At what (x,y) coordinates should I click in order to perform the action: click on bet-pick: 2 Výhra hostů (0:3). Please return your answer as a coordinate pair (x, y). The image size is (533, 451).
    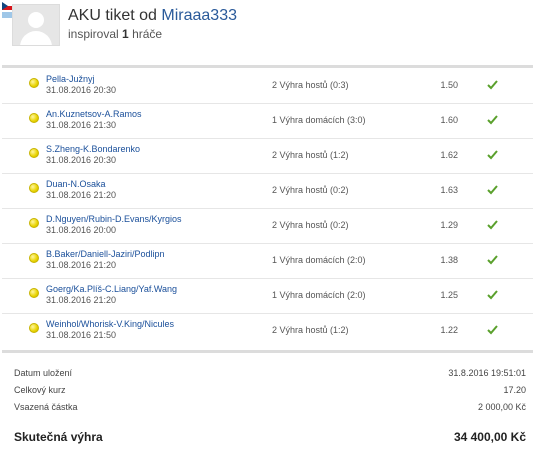
    Looking at the image, I should click on (310, 85).